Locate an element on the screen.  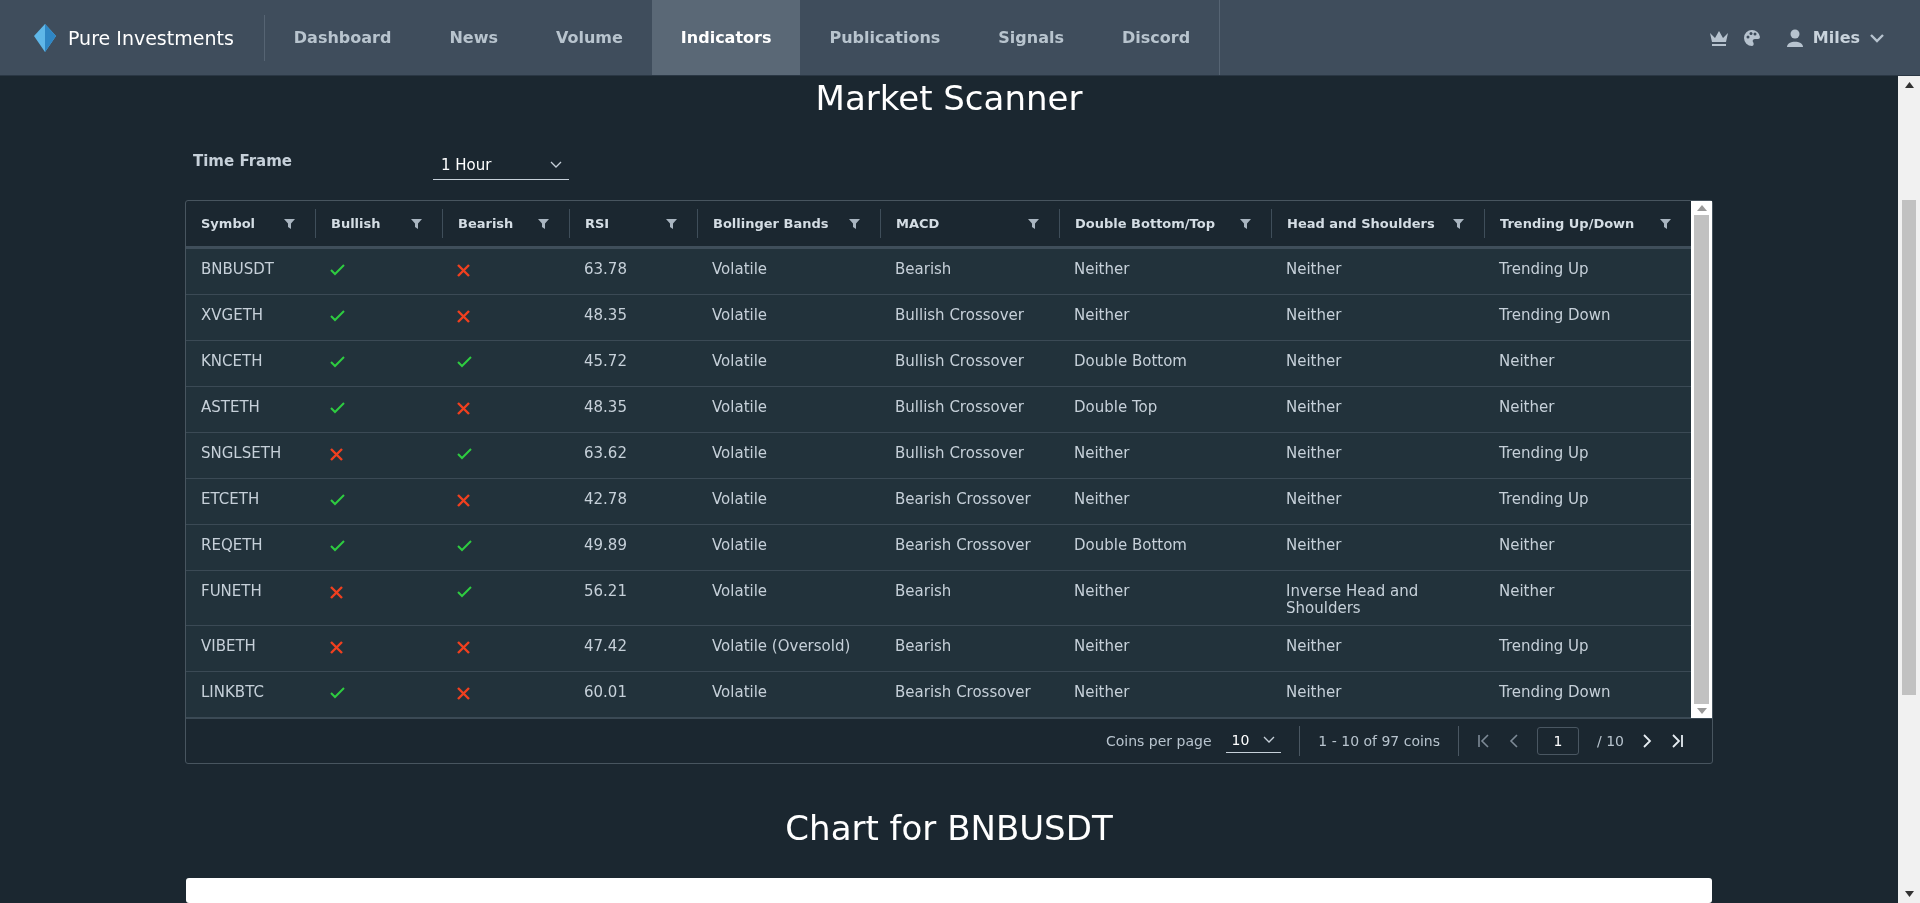
page-input: 1 is located at coordinates (1558, 741).